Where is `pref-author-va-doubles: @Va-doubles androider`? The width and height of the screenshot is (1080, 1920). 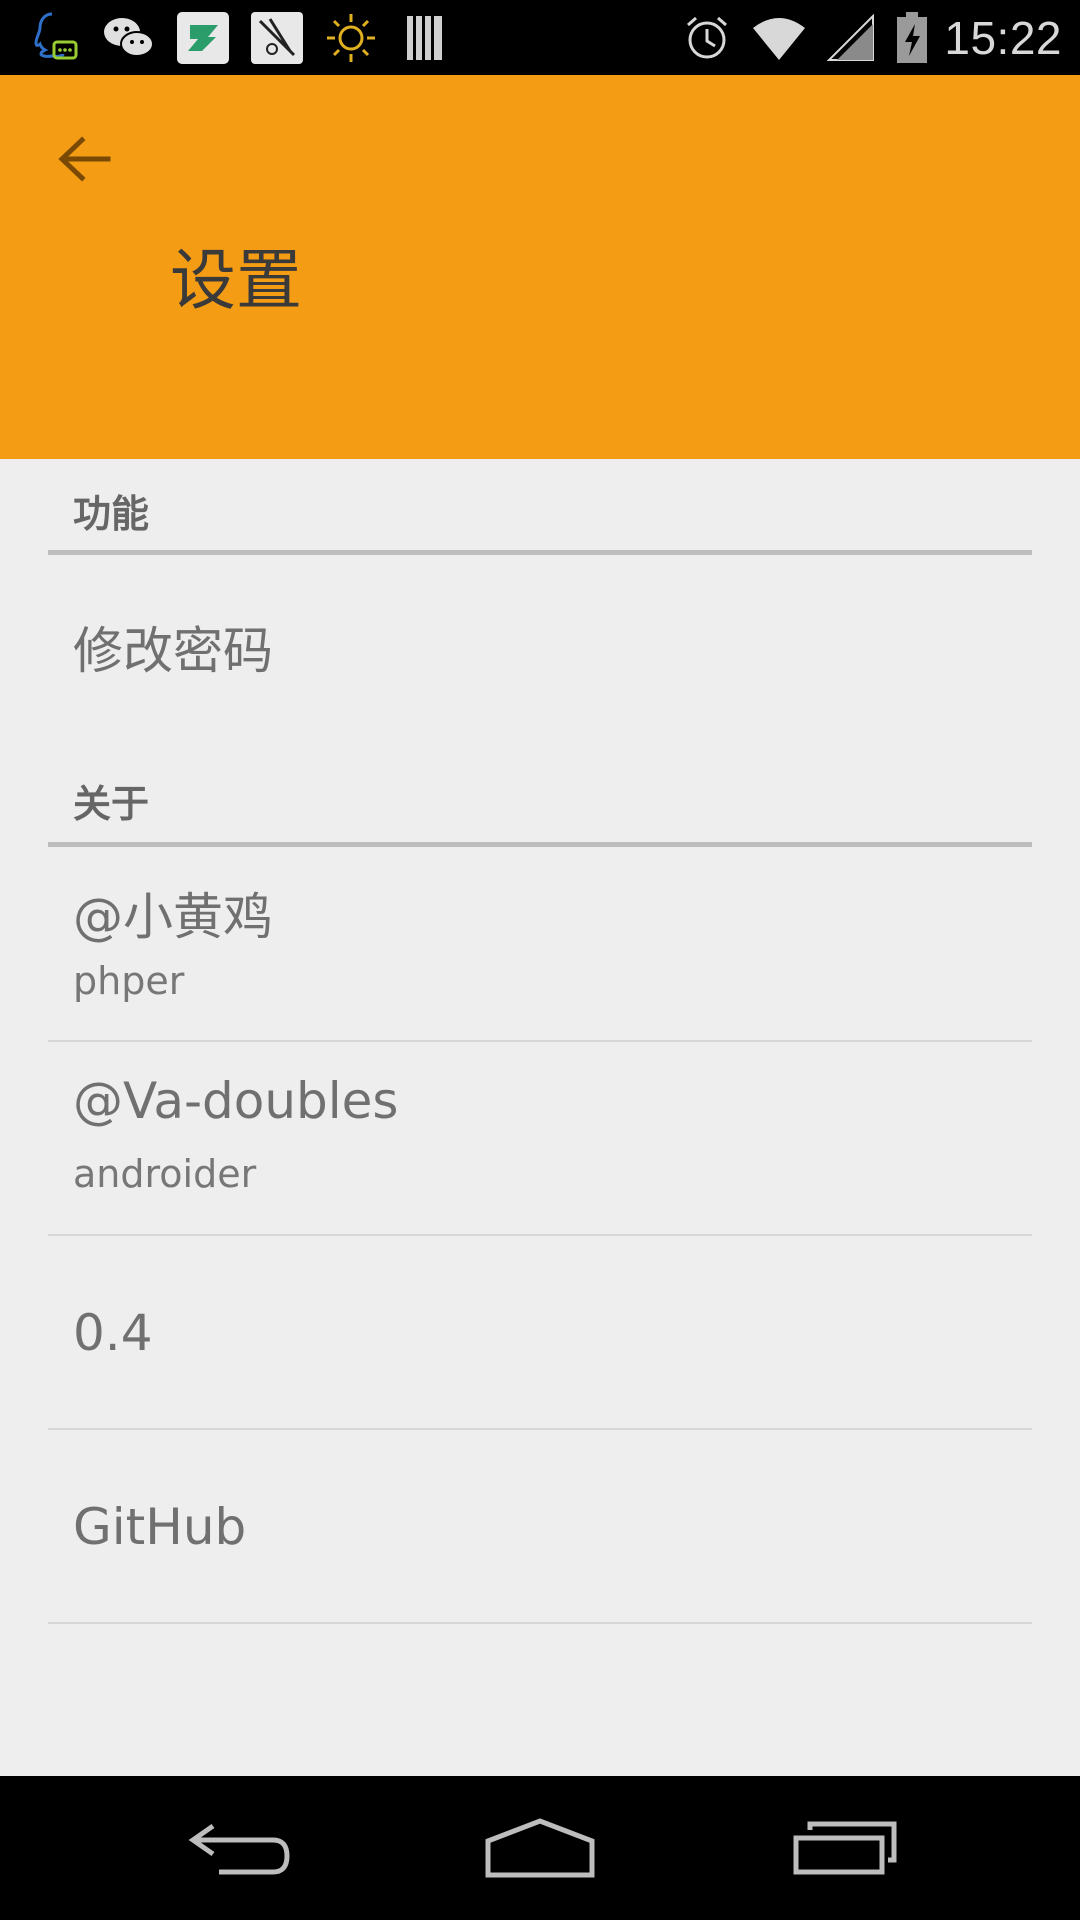
pref-author-va-doubles: @Va-doubles androider is located at coordinates (540, 1139).